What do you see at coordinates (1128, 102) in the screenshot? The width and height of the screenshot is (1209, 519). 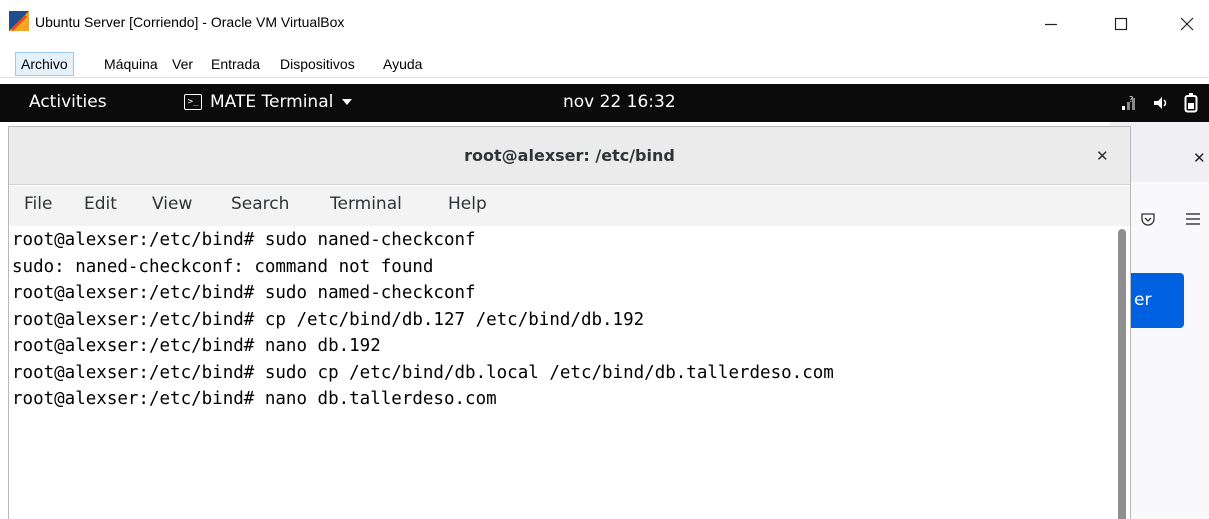 I see `network-icon: ?` at bounding box center [1128, 102].